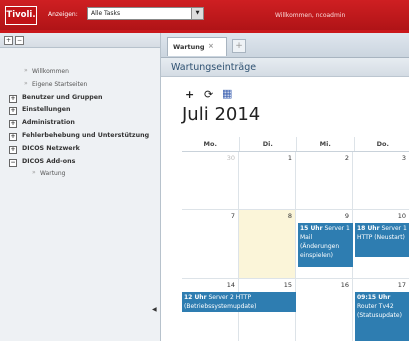 The height and width of the screenshot is (341, 409). What do you see at coordinates (154, 310) in the screenshot?
I see `splitter-handle-icon: ◀` at bounding box center [154, 310].